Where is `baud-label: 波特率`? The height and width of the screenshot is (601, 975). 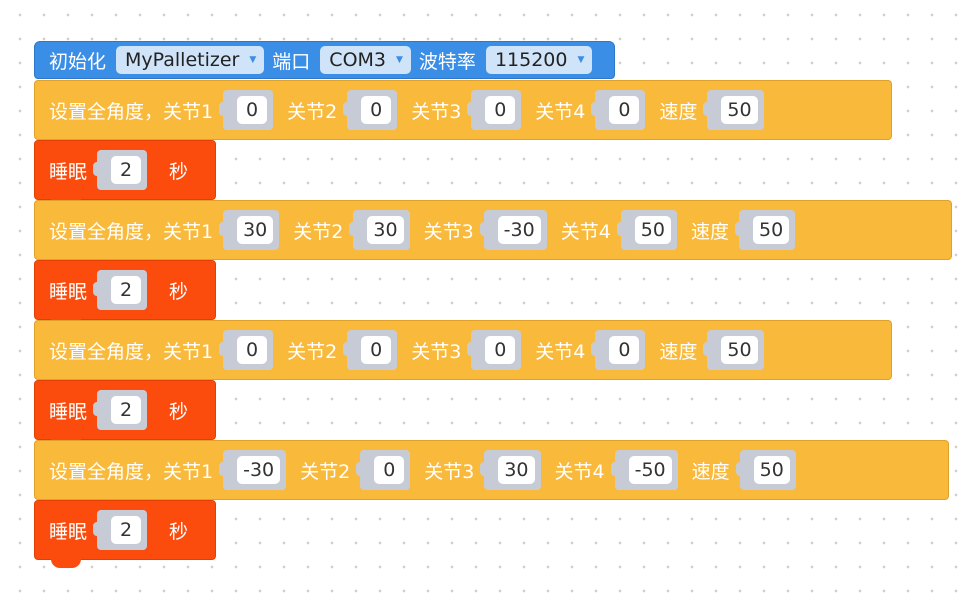
baud-label: 波特率 is located at coordinates (447, 61).